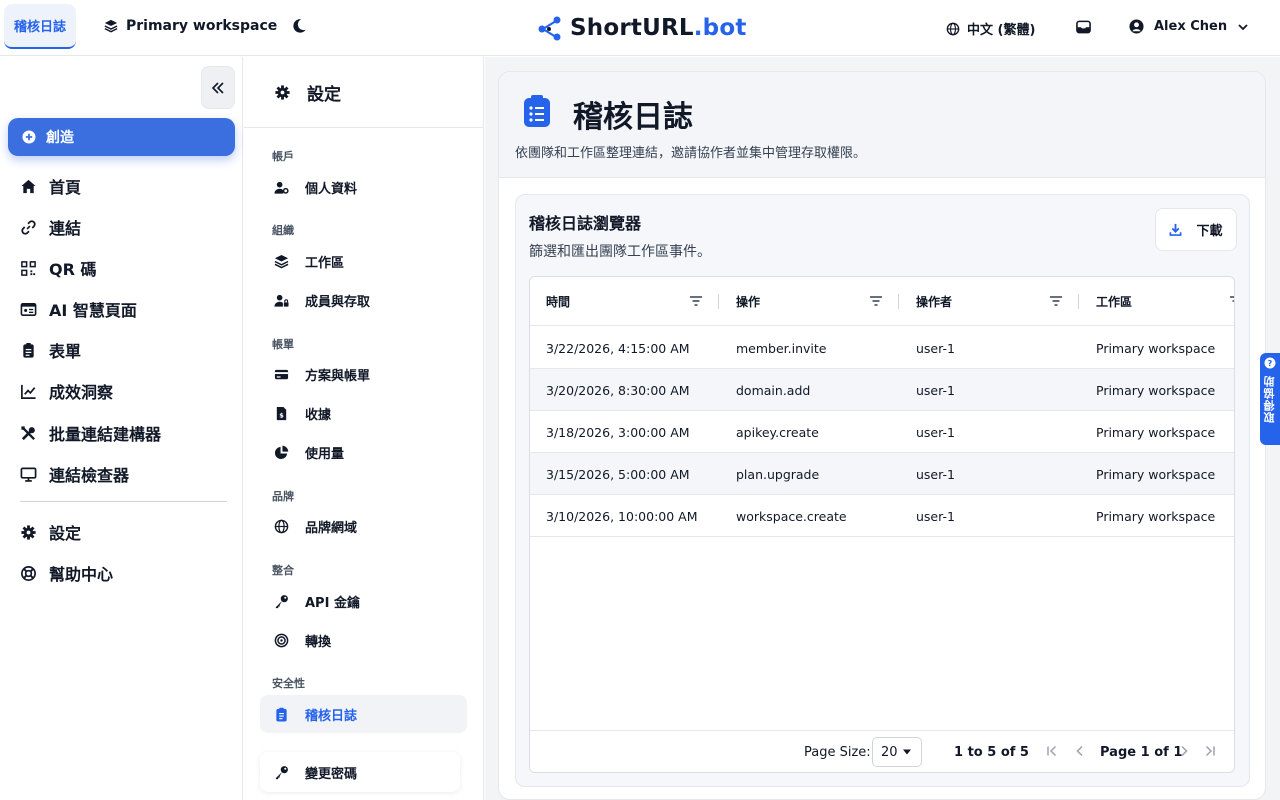  What do you see at coordinates (78, 309) in the screenshot?
I see `sidebar-item-ai-pages: AI 智慧頁面` at bounding box center [78, 309].